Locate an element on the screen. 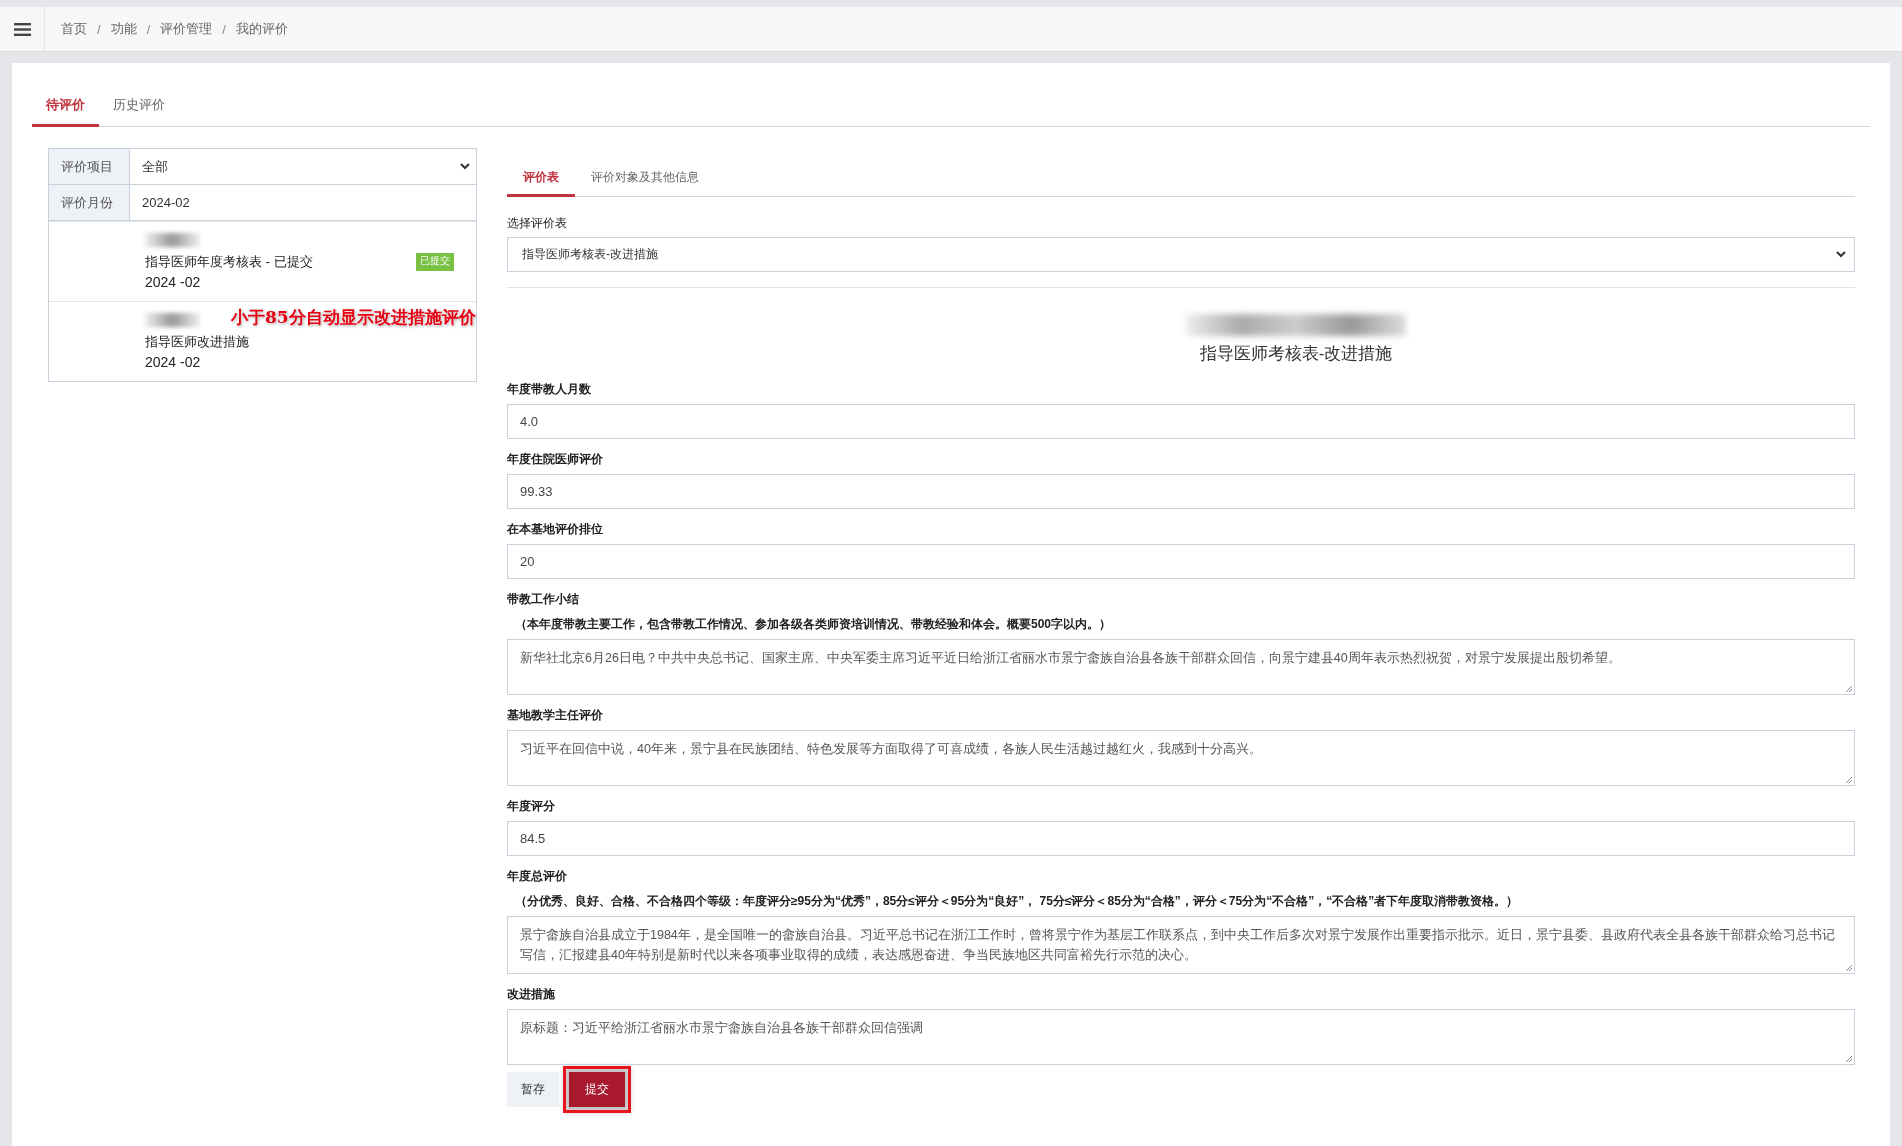  field-label: 评价月份 is located at coordinates (89, 202).